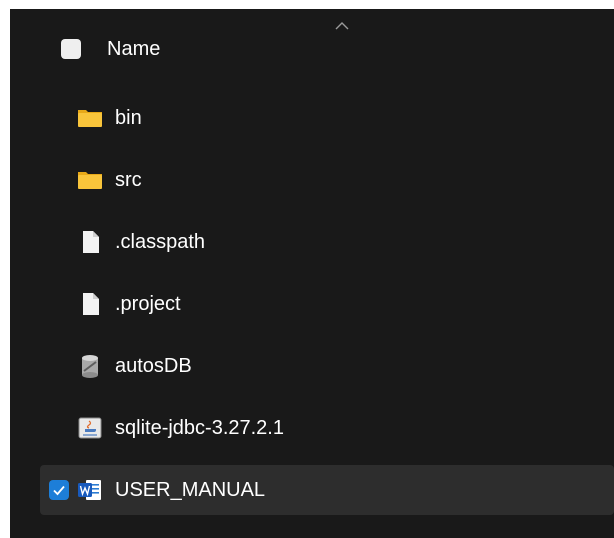 This screenshot has height=538, width=614. I want to click on file-name-label: .project, so click(148, 304).